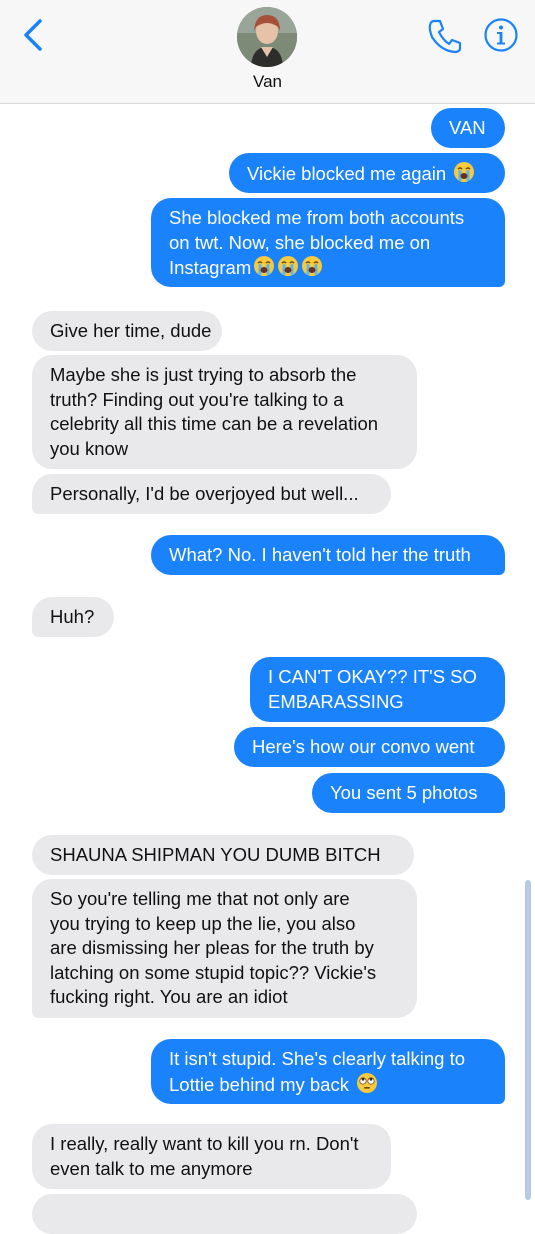 The image size is (535, 1234). What do you see at coordinates (367, 1086) in the screenshot?
I see `face-with-rolling-eyes-icon` at bounding box center [367, 1086].